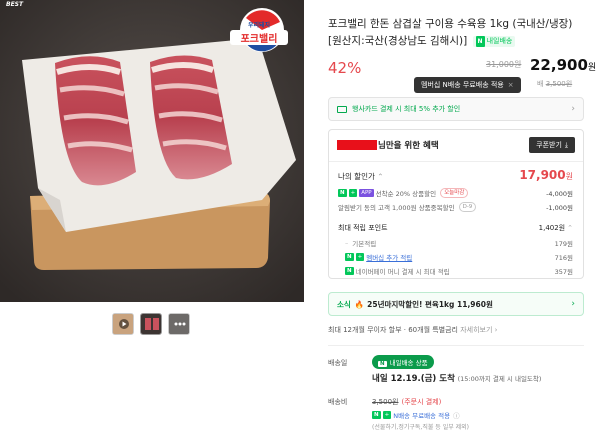 The image size is (600, 441). I want to click on thumbnail-main, so click(151, 324).